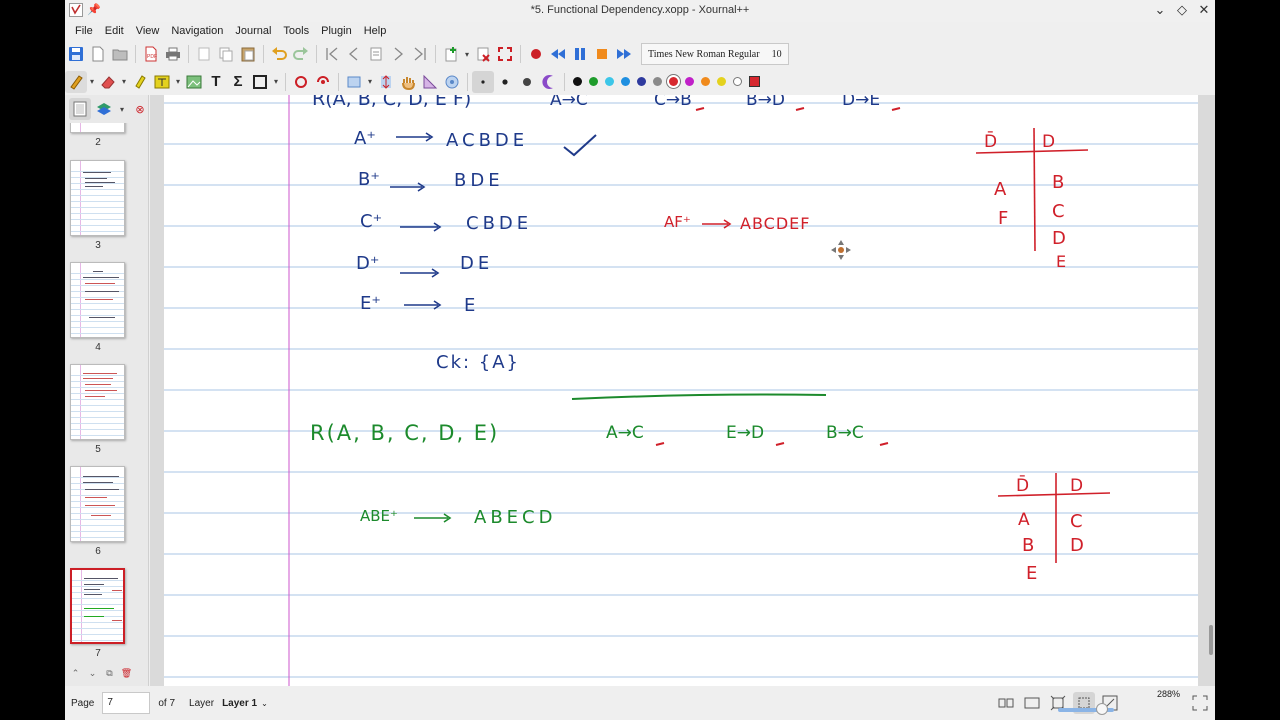 The height and width of the screenshot is (720, 1280). I want to click on closure-attr-d: D⁺, so click(367, 263).